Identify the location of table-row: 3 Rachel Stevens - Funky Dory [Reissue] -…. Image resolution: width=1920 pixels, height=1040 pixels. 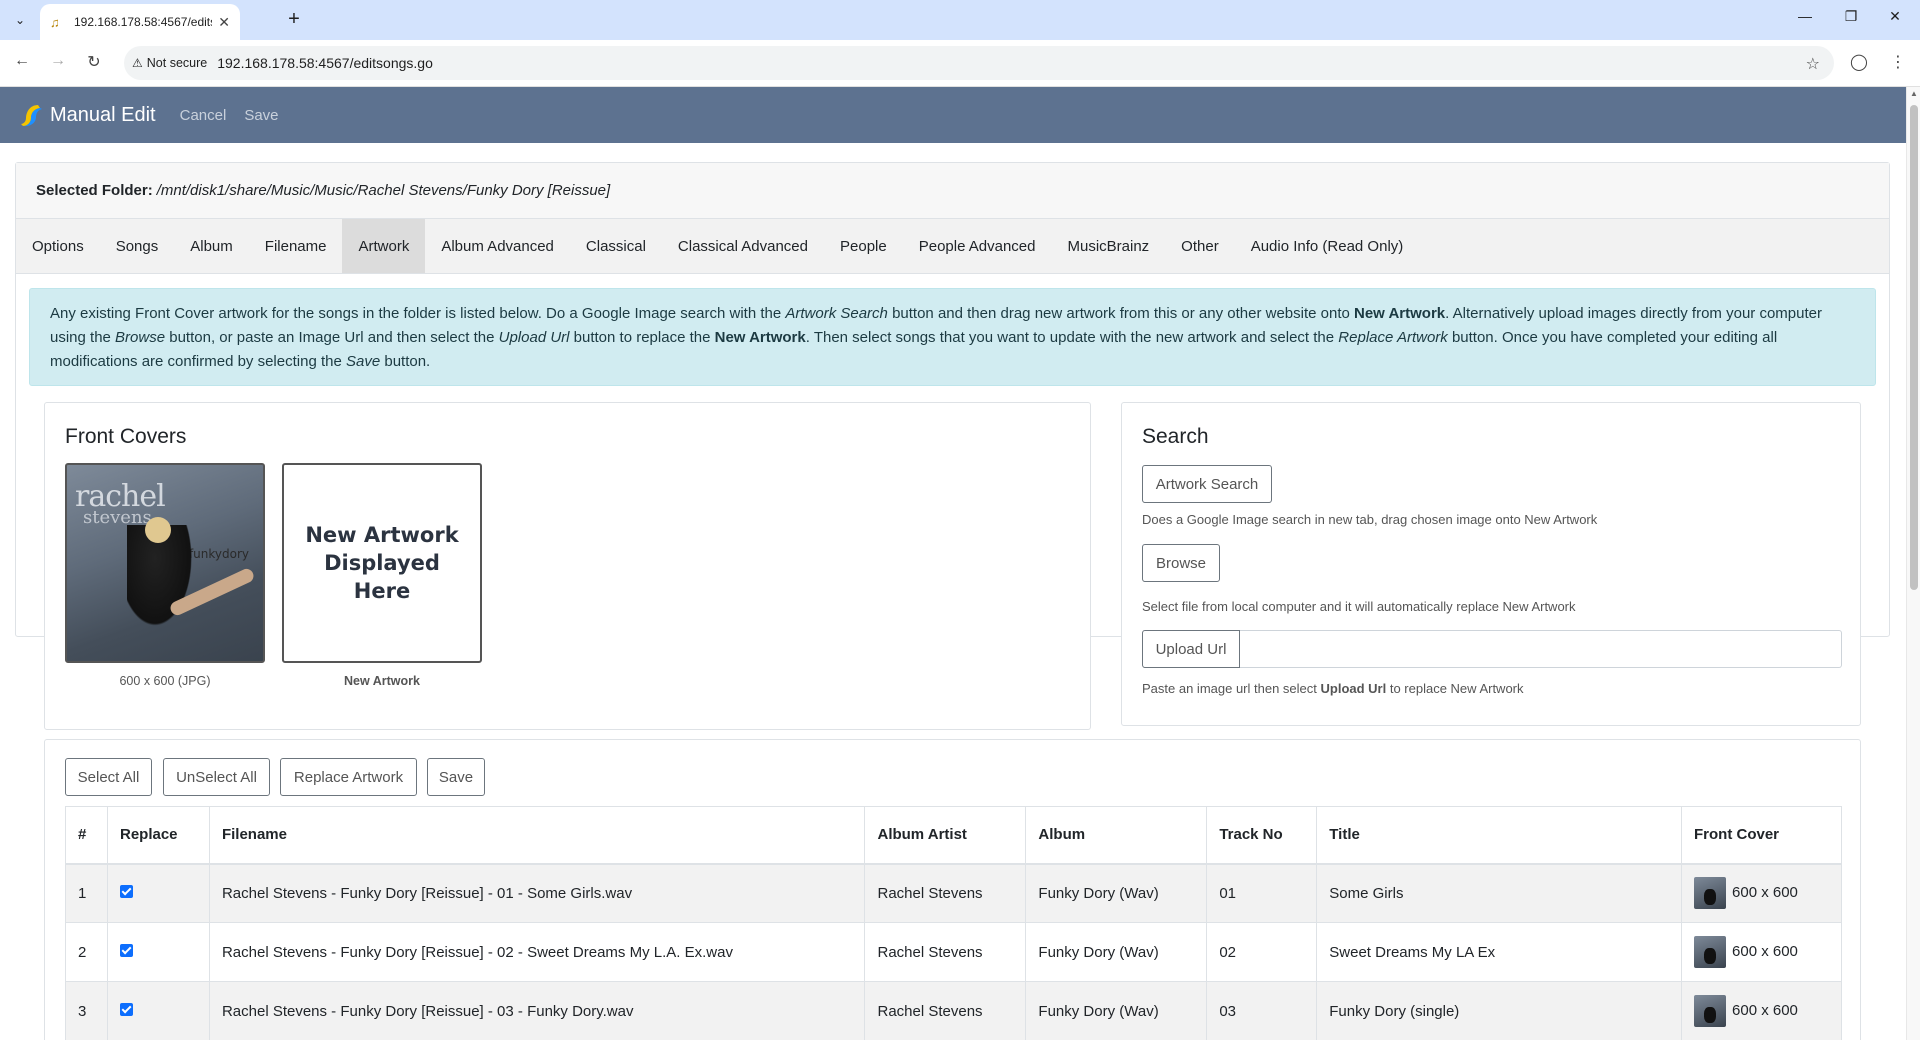
(953, 1010).